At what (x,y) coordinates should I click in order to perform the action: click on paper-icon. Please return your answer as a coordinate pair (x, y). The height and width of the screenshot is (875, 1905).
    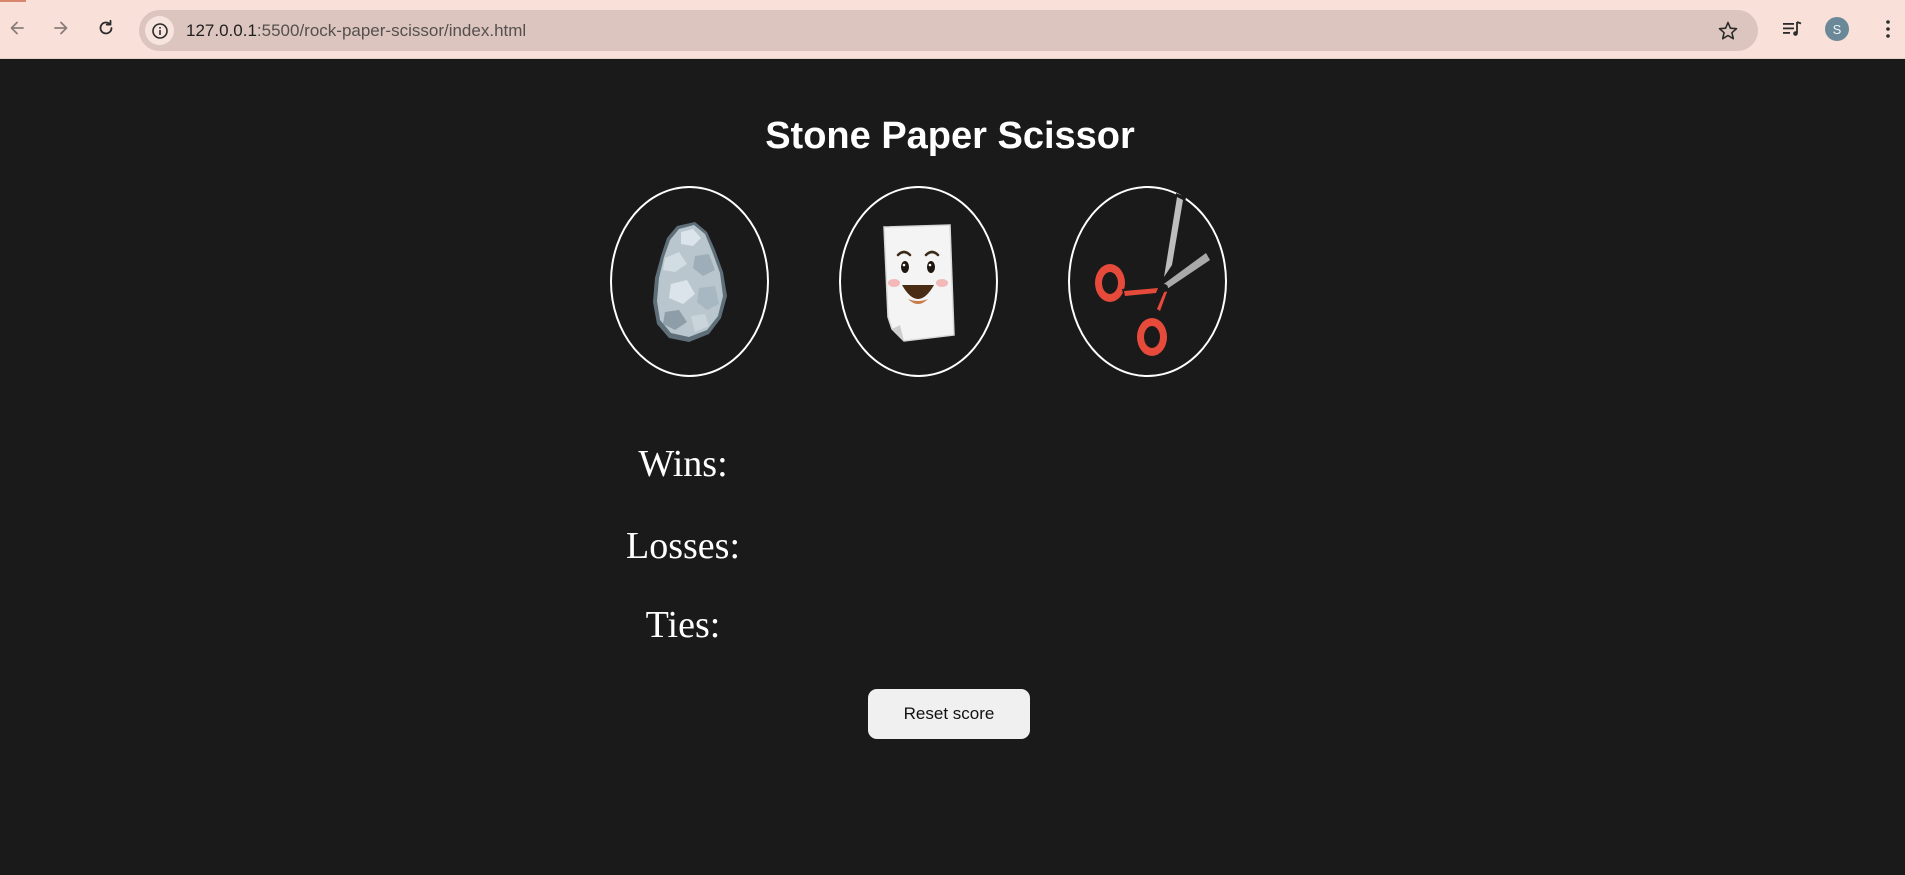
    Looking at the image, I should click on (918, 282).